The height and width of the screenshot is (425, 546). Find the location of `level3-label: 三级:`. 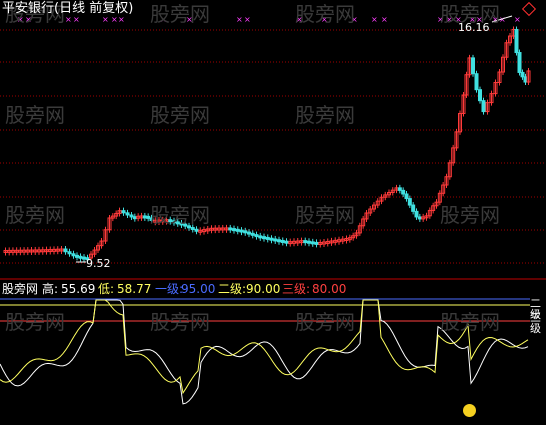

level3-label: 三级: is located at coordinates (296, 289).